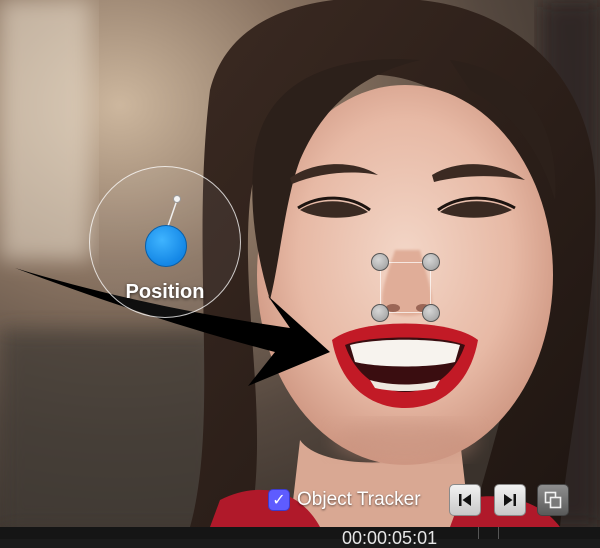 This screenshot has width=600, height=548. Describe the element at coordinates (165, 292) in the screenshot. I see `position-label: Position` at that location.